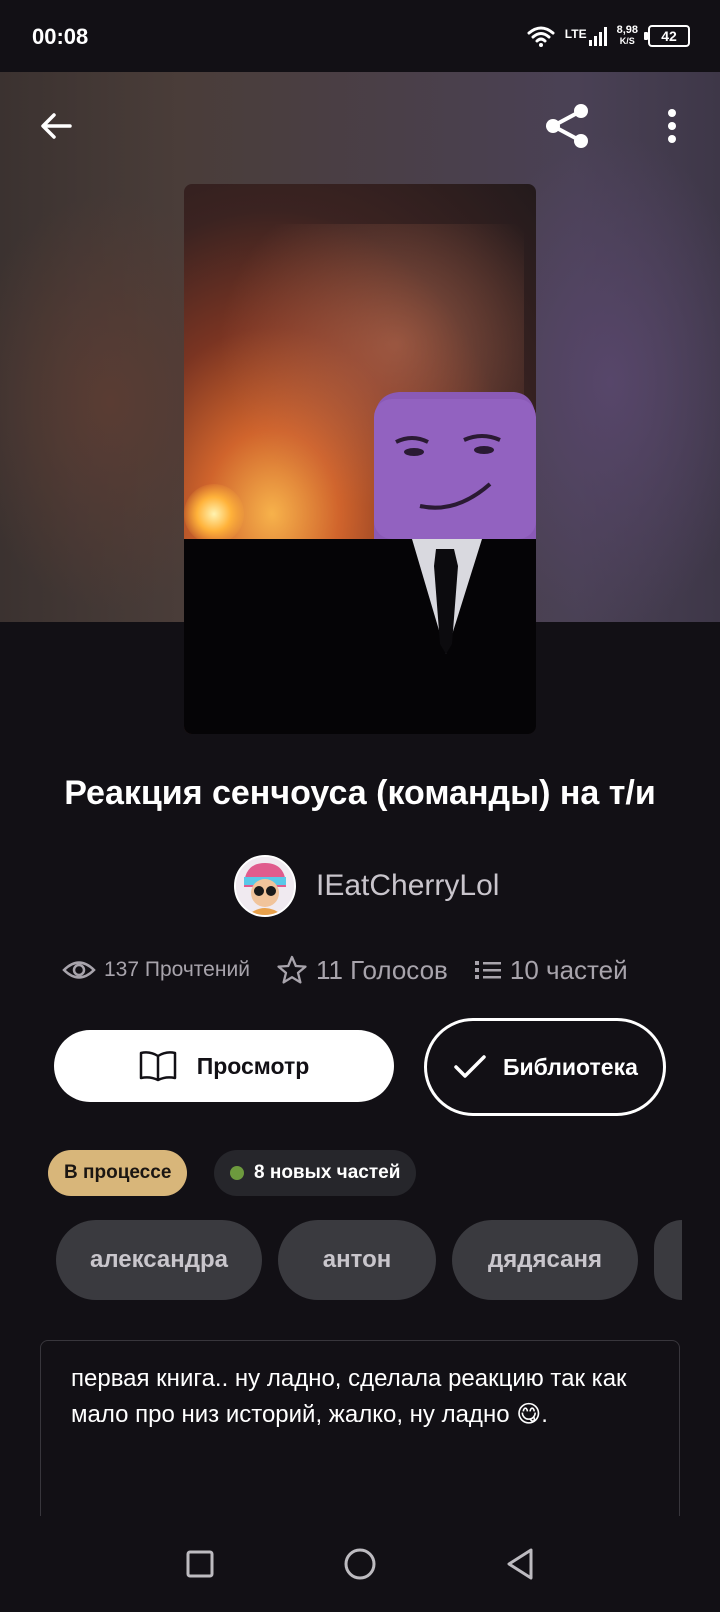  I want to click on network-speed: 8,98 K/S, so click(627, 36).